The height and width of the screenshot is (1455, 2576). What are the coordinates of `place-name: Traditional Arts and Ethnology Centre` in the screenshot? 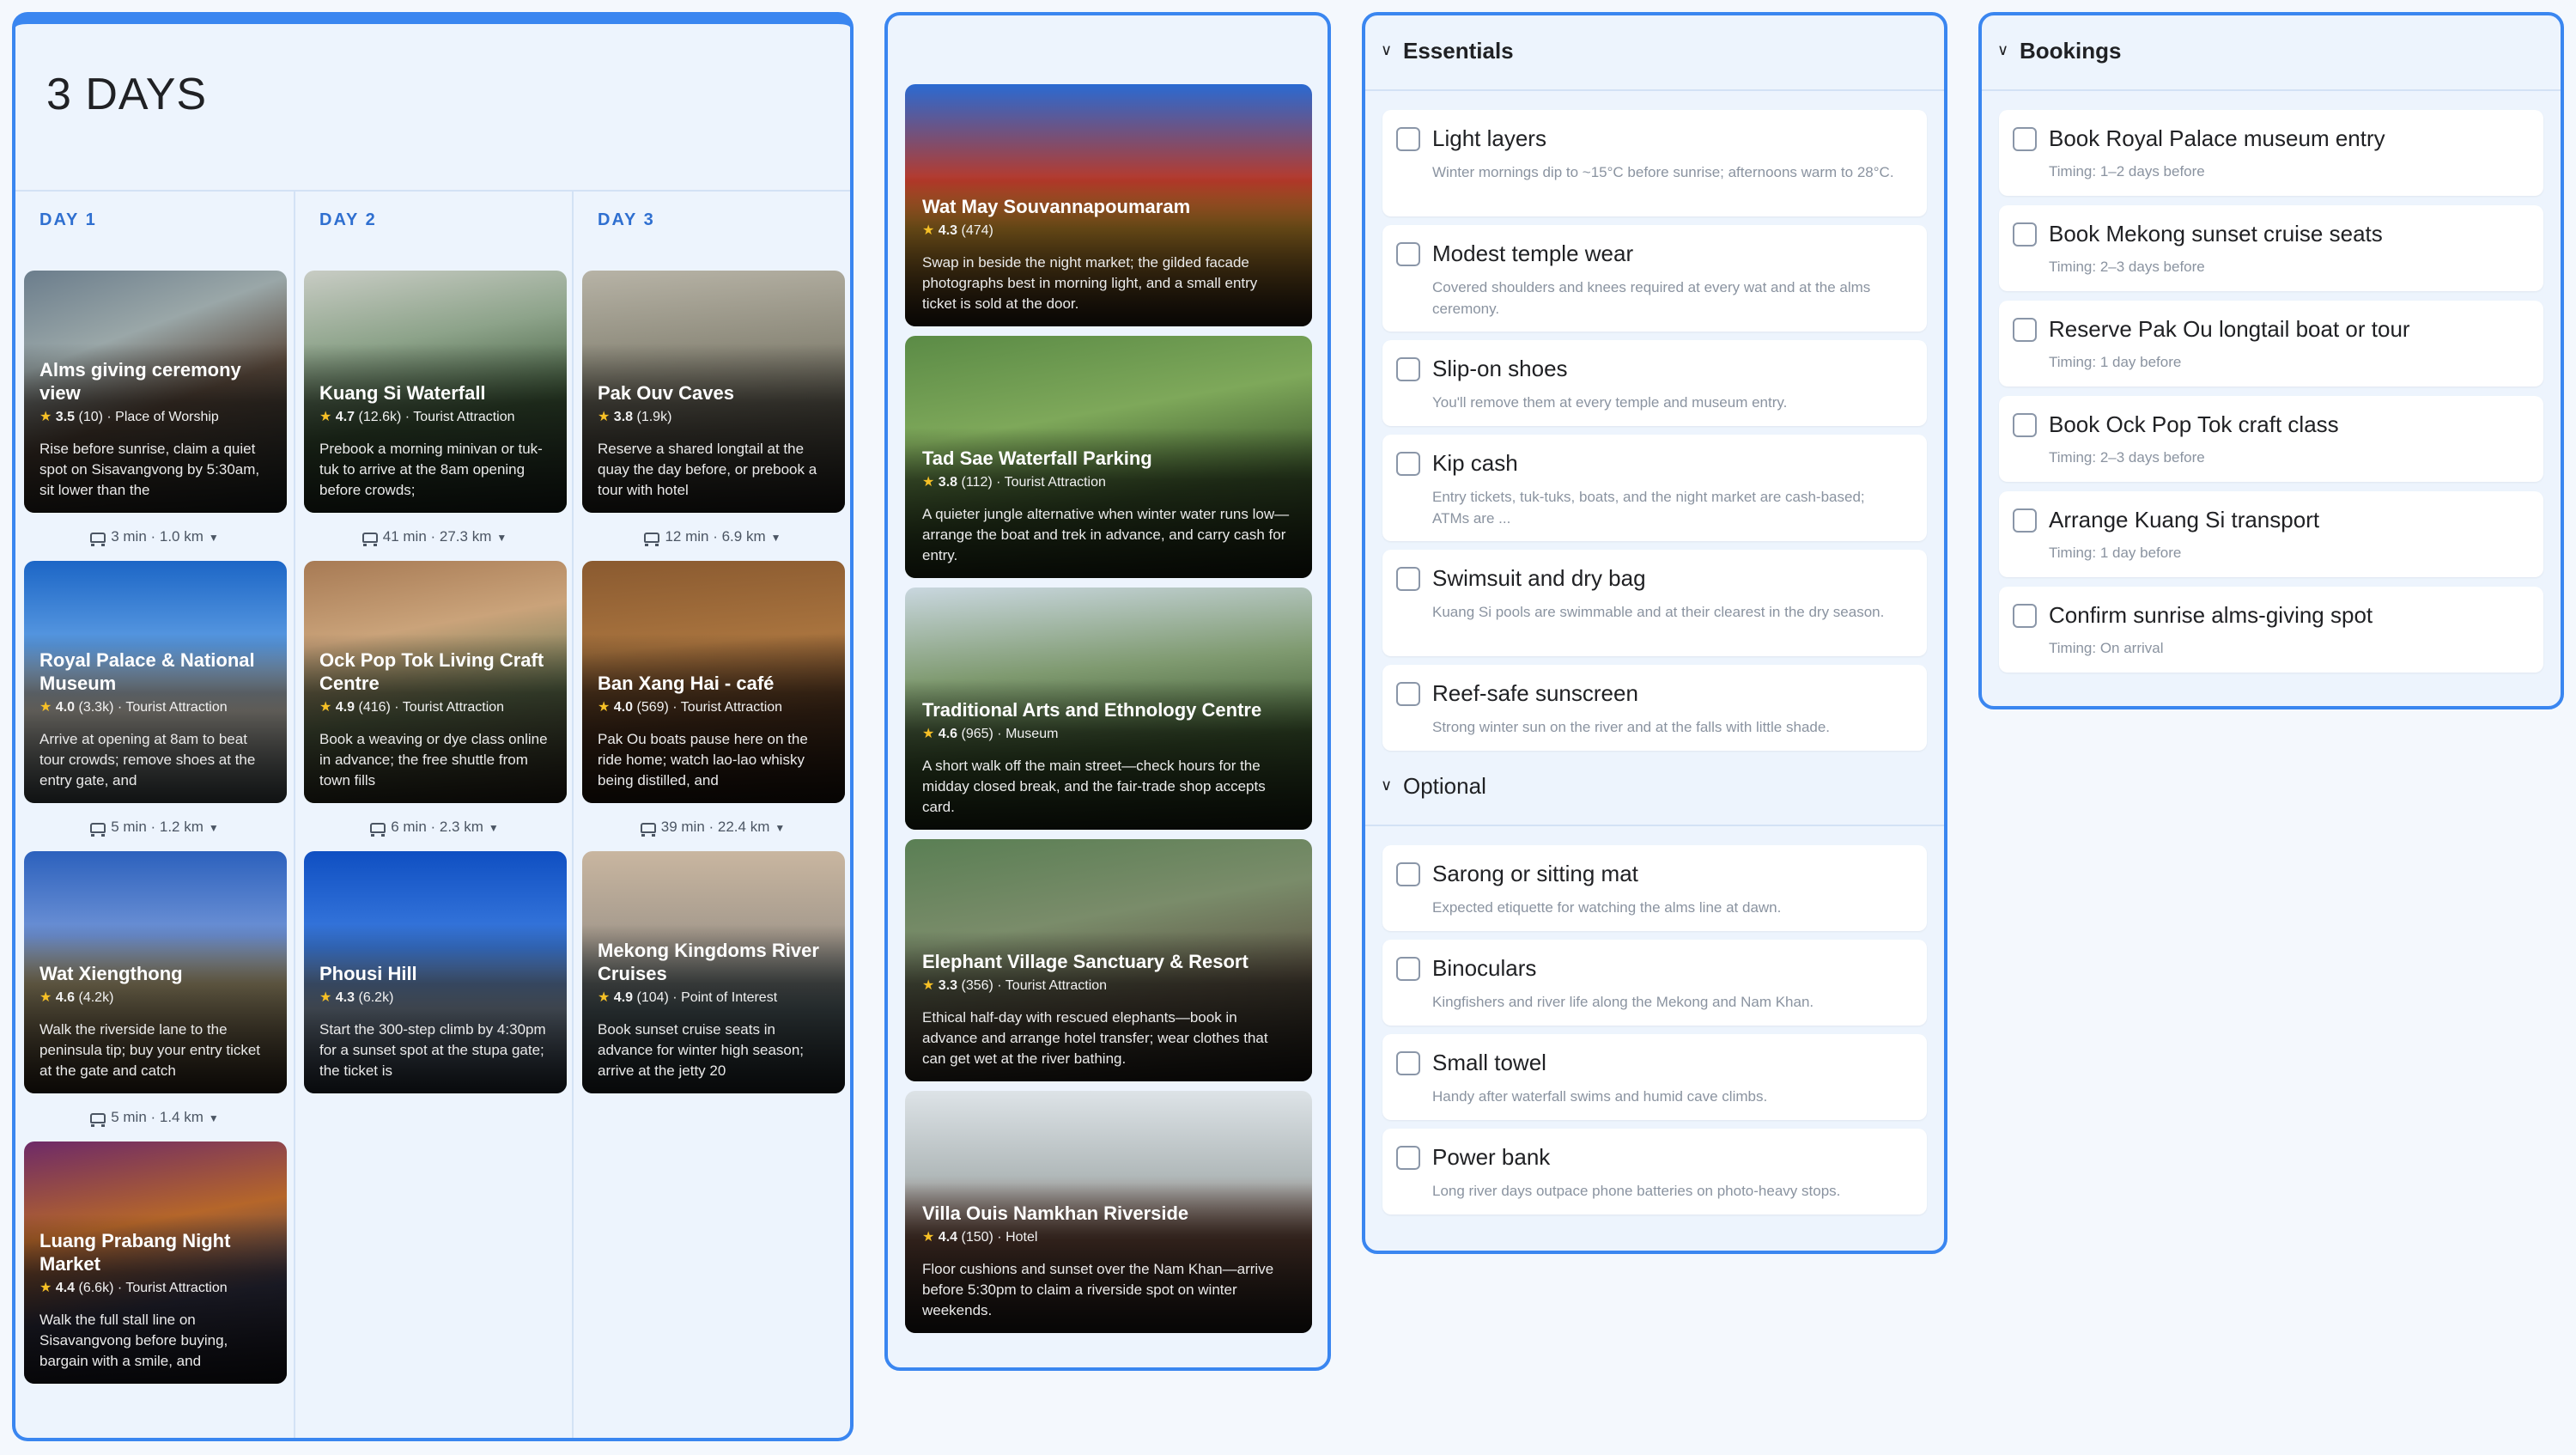 It's located at (1092, 710).